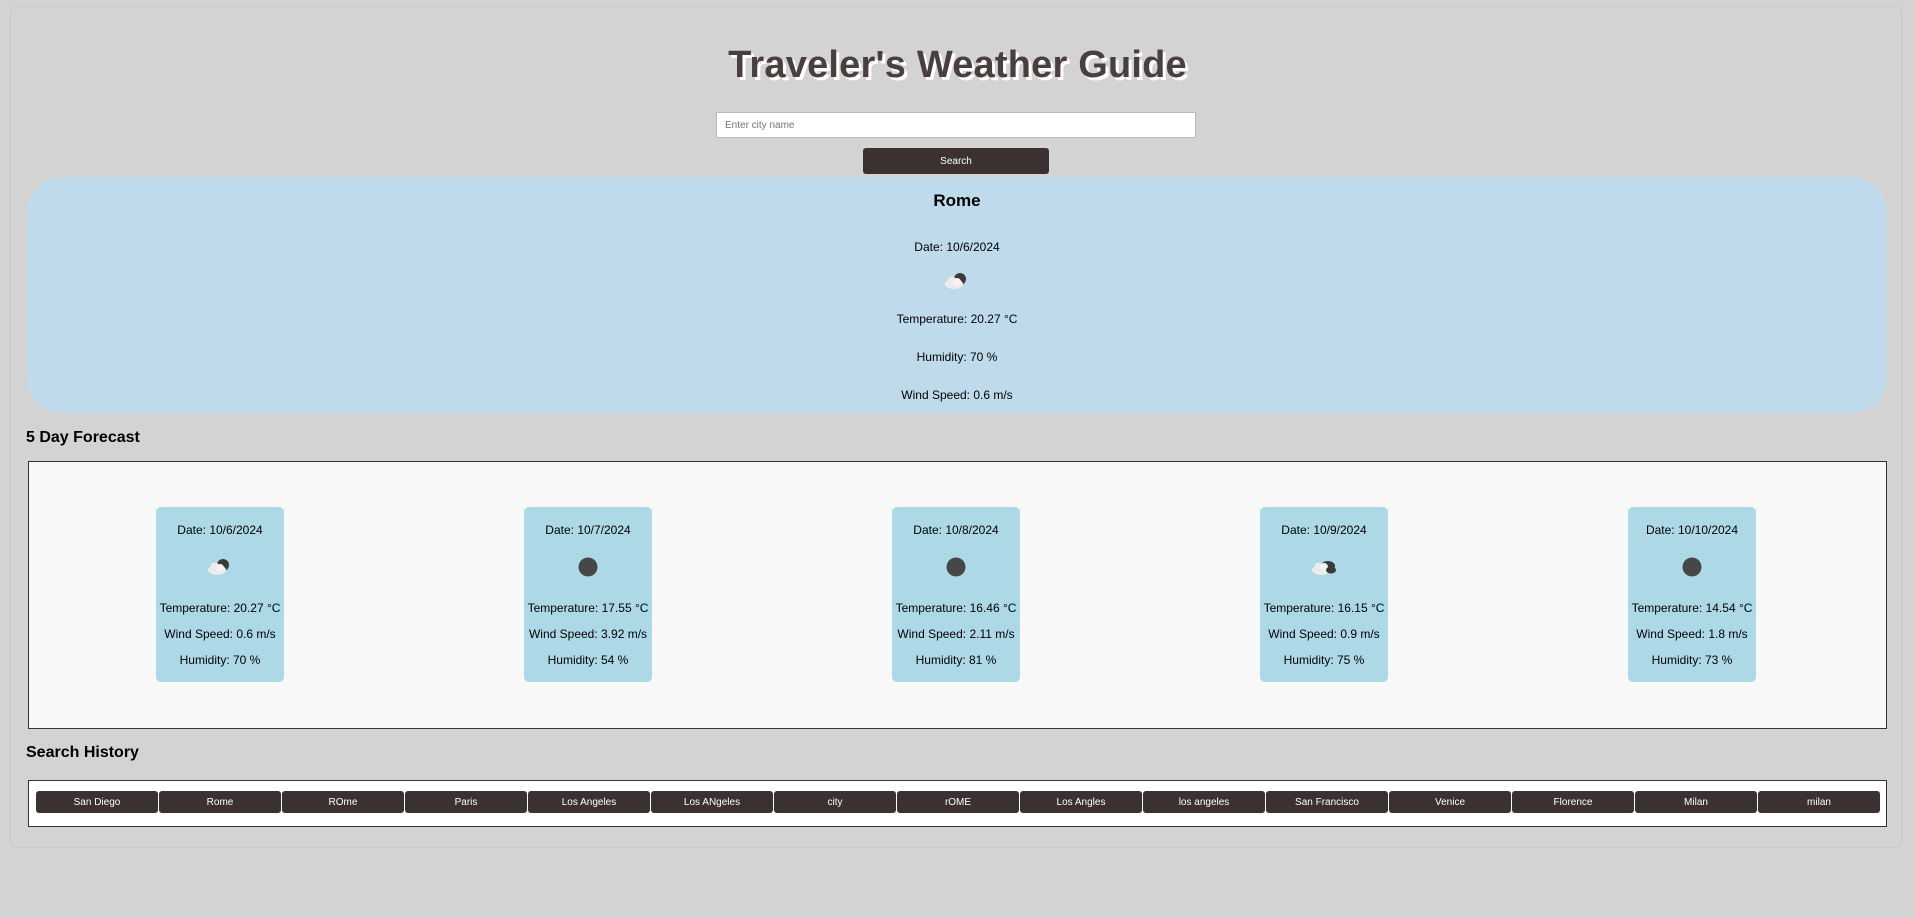 The image size is (1915, 918). I want to click on history-city-button: Venice, so click(1450, 802).